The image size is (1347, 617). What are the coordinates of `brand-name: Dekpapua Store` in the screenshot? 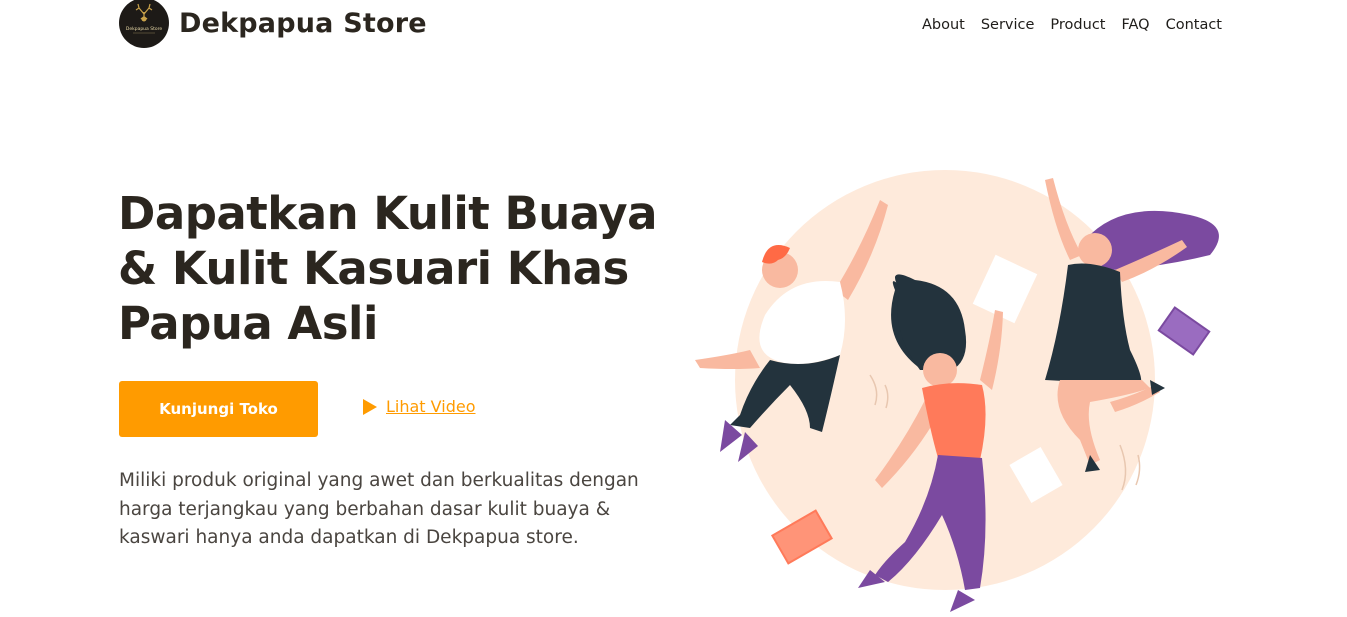 It's located at (303, 23).